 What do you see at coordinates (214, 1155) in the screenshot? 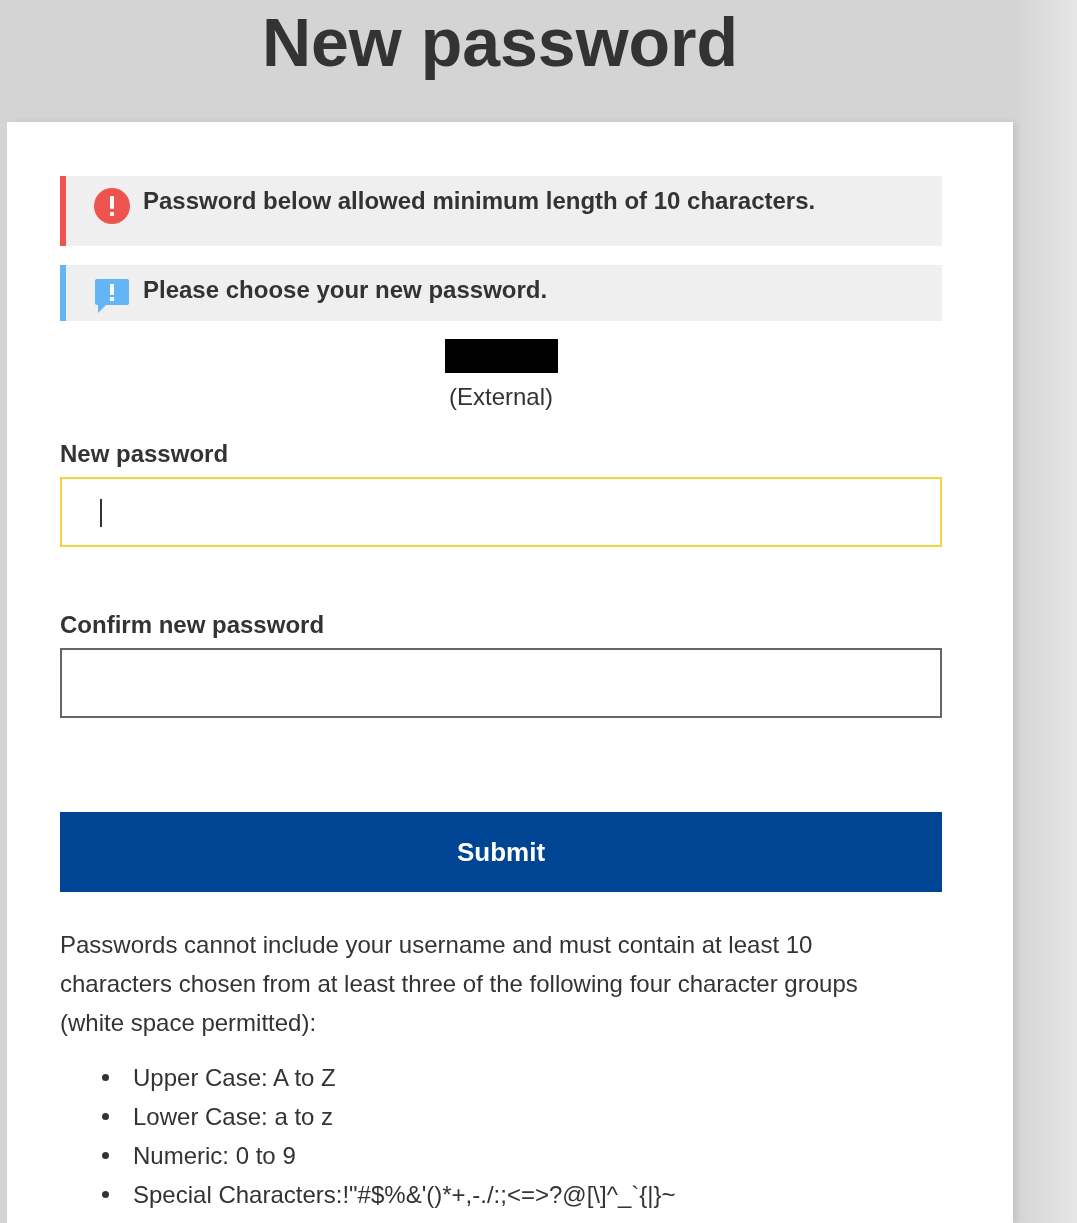
I see `rule-item: Numeric: 0 to 9` at bounding box center [214, 1155].